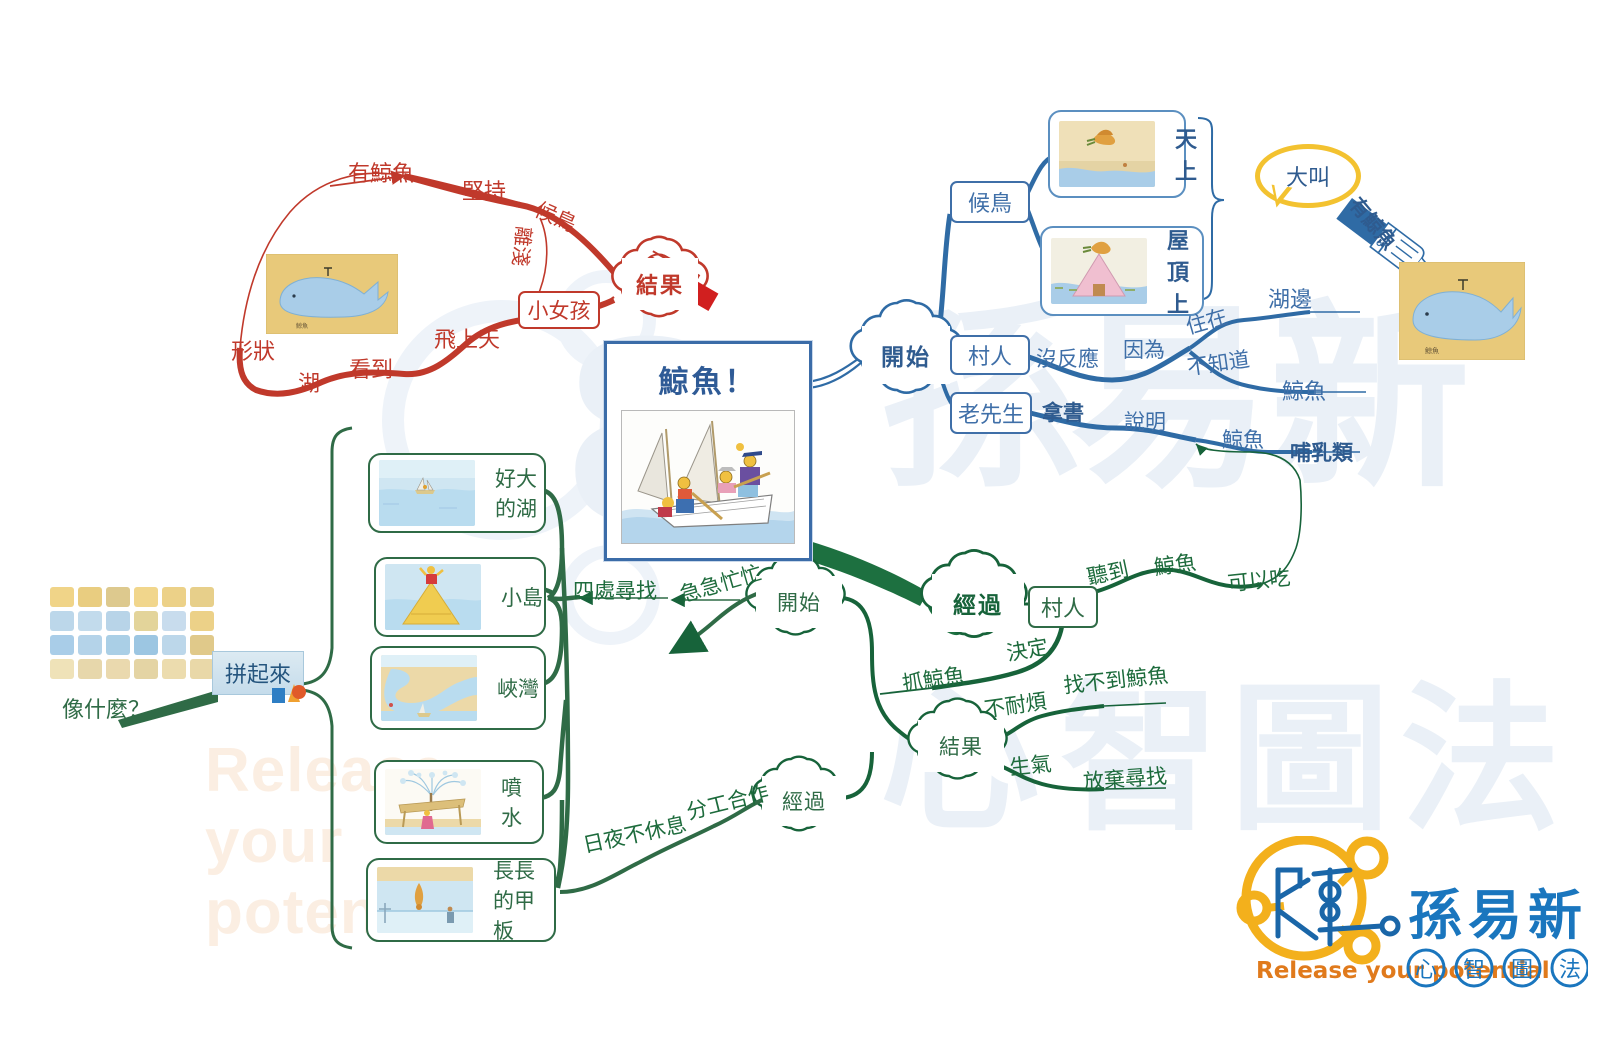 The image size is (1600, 1064). Describe the element at coordinates (1062, 609) in the screenshot. I see `green-node-cunren-label: 村人` at that location.